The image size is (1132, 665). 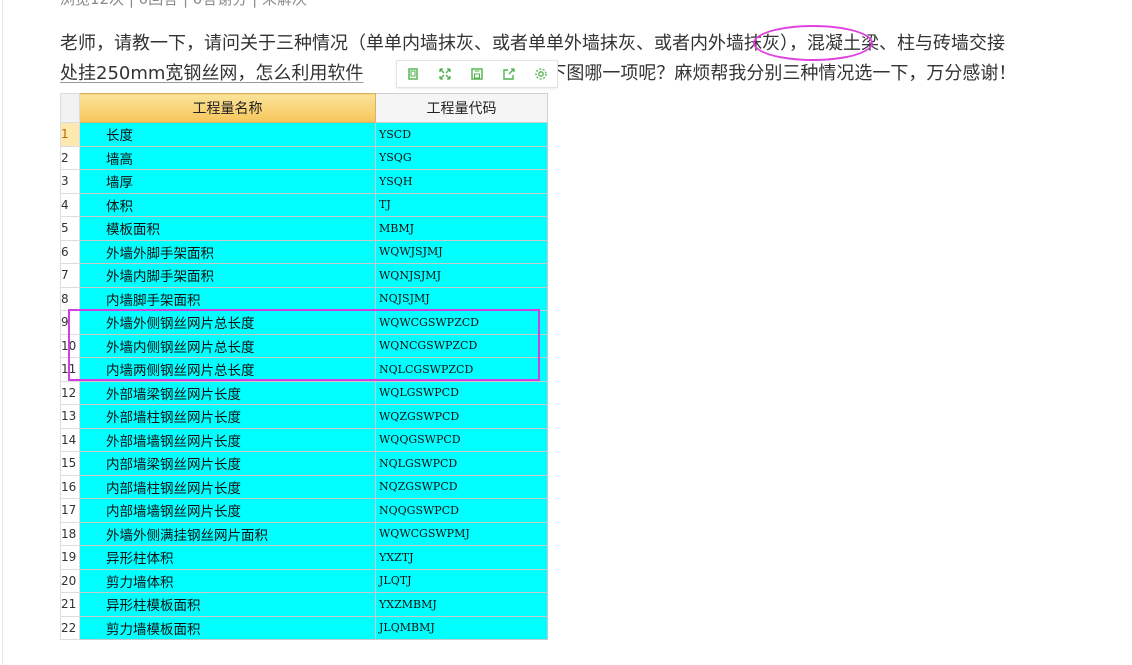 What do you see at coordinates (70, 627) in the screenshot?
I see `row-number: 22` at bounding box center [70, 627].